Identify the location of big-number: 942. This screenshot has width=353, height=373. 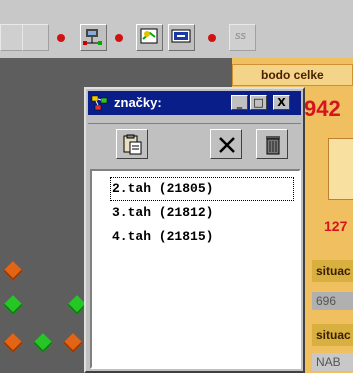
(322, 108).